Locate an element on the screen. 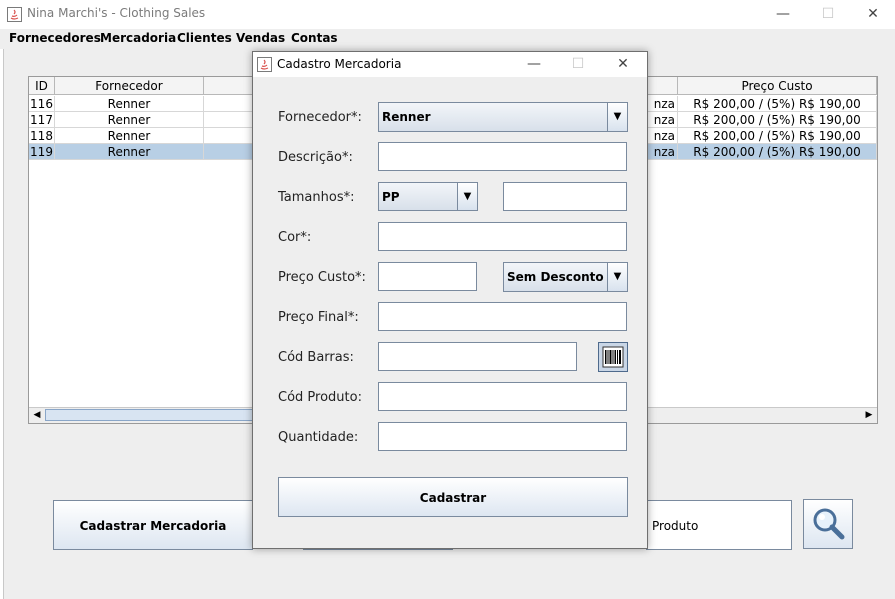 The height and width of the screenshot is (599, 895). scroll-left-arrow-icon: ◀ is located at coordinates (37, 415).